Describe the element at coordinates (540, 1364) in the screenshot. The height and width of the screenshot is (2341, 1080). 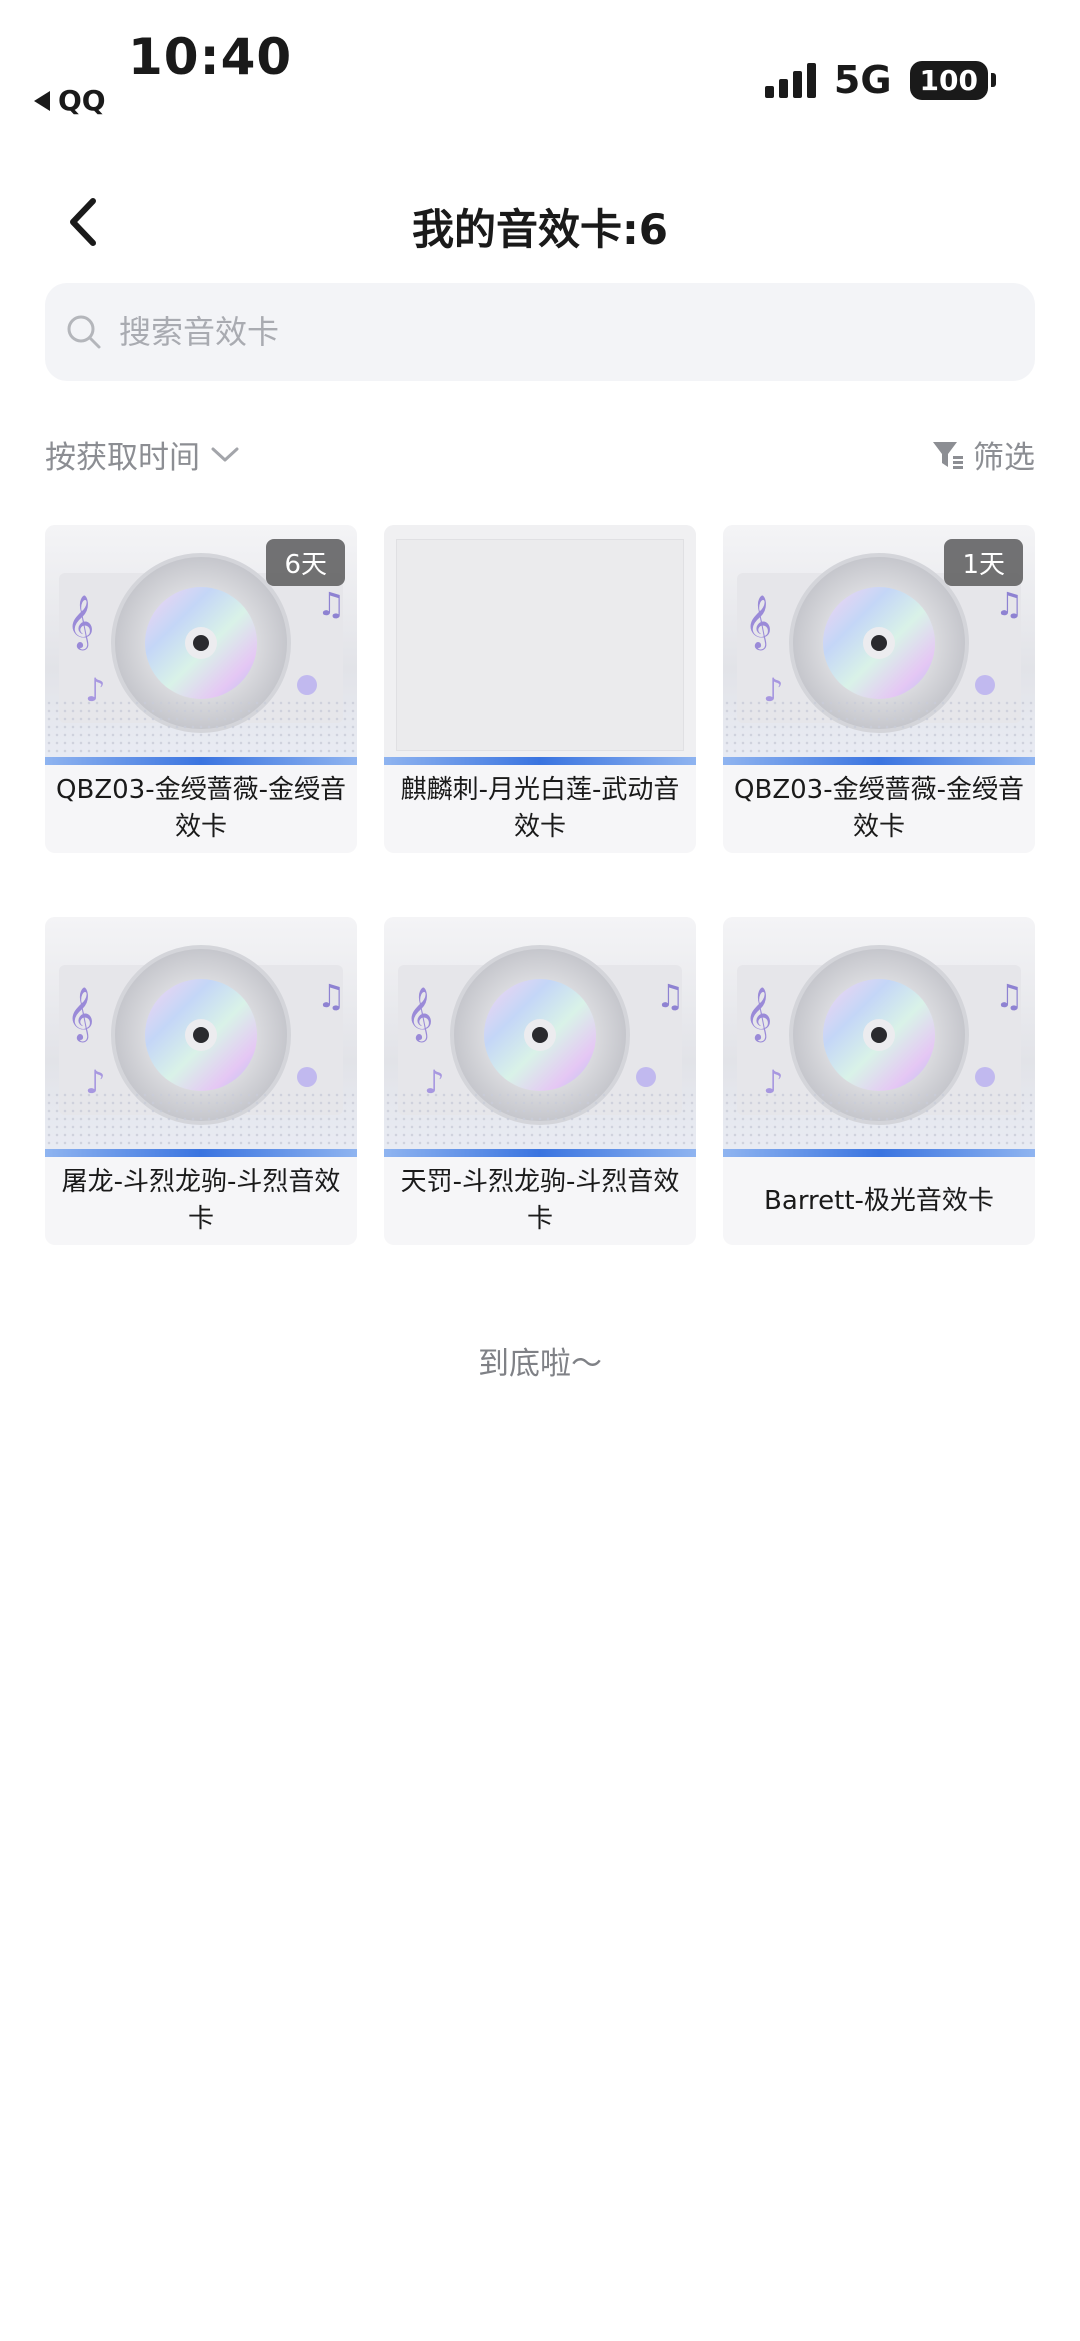
I see `end-of-list-tip: 到底啦～` at that location.